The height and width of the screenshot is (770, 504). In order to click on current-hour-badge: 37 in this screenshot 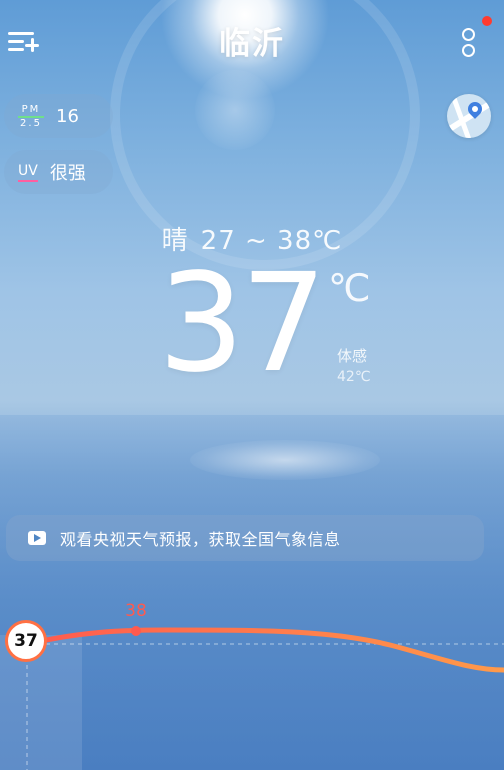, I will do `click(26, 641)`.